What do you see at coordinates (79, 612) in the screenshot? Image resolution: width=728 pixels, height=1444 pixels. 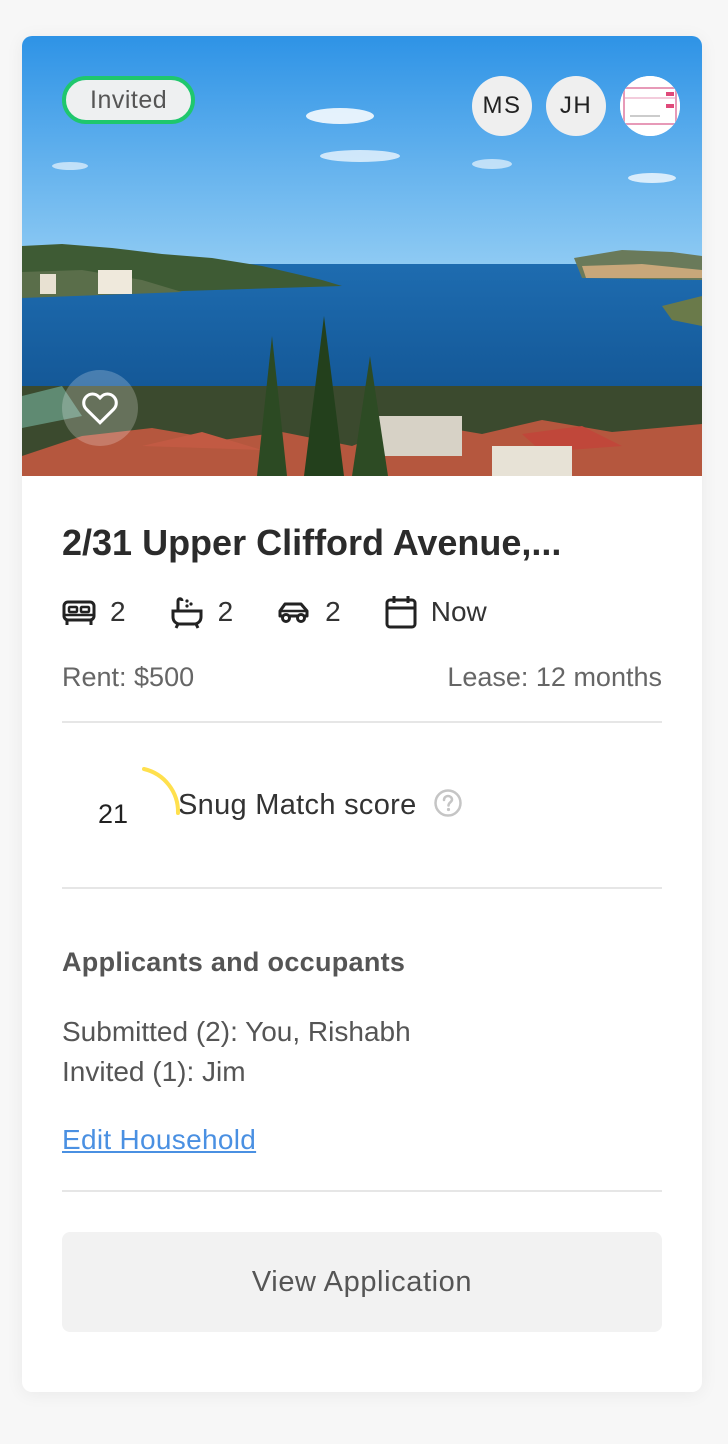 I see `bed-icon` at bounding box center [79, 612].